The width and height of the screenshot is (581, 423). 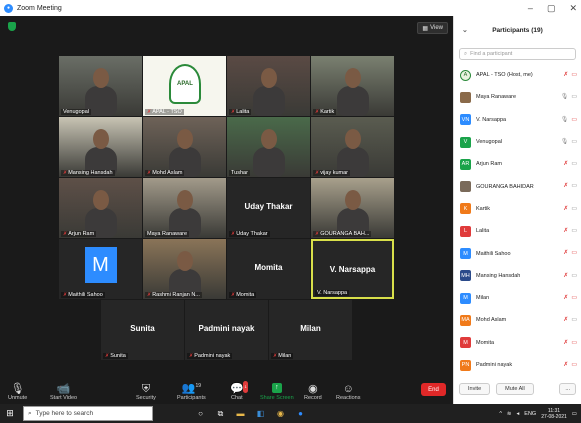 What do you see at coordinates (530, 414) in the screenshot?
I see `language-indicator: ENG` at bounding box center [530, 414].